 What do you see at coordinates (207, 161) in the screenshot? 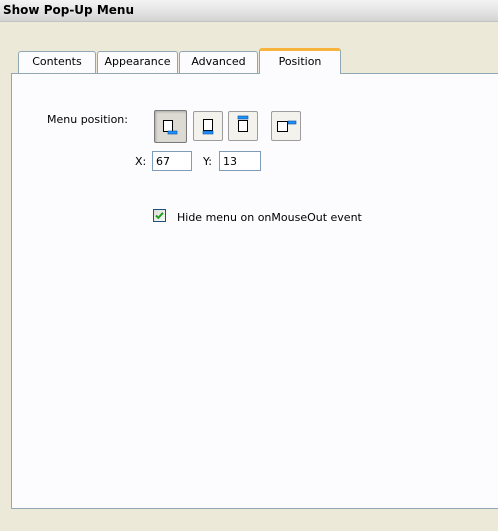
I see `y-label: Y:` at bounding box center [207, 161].